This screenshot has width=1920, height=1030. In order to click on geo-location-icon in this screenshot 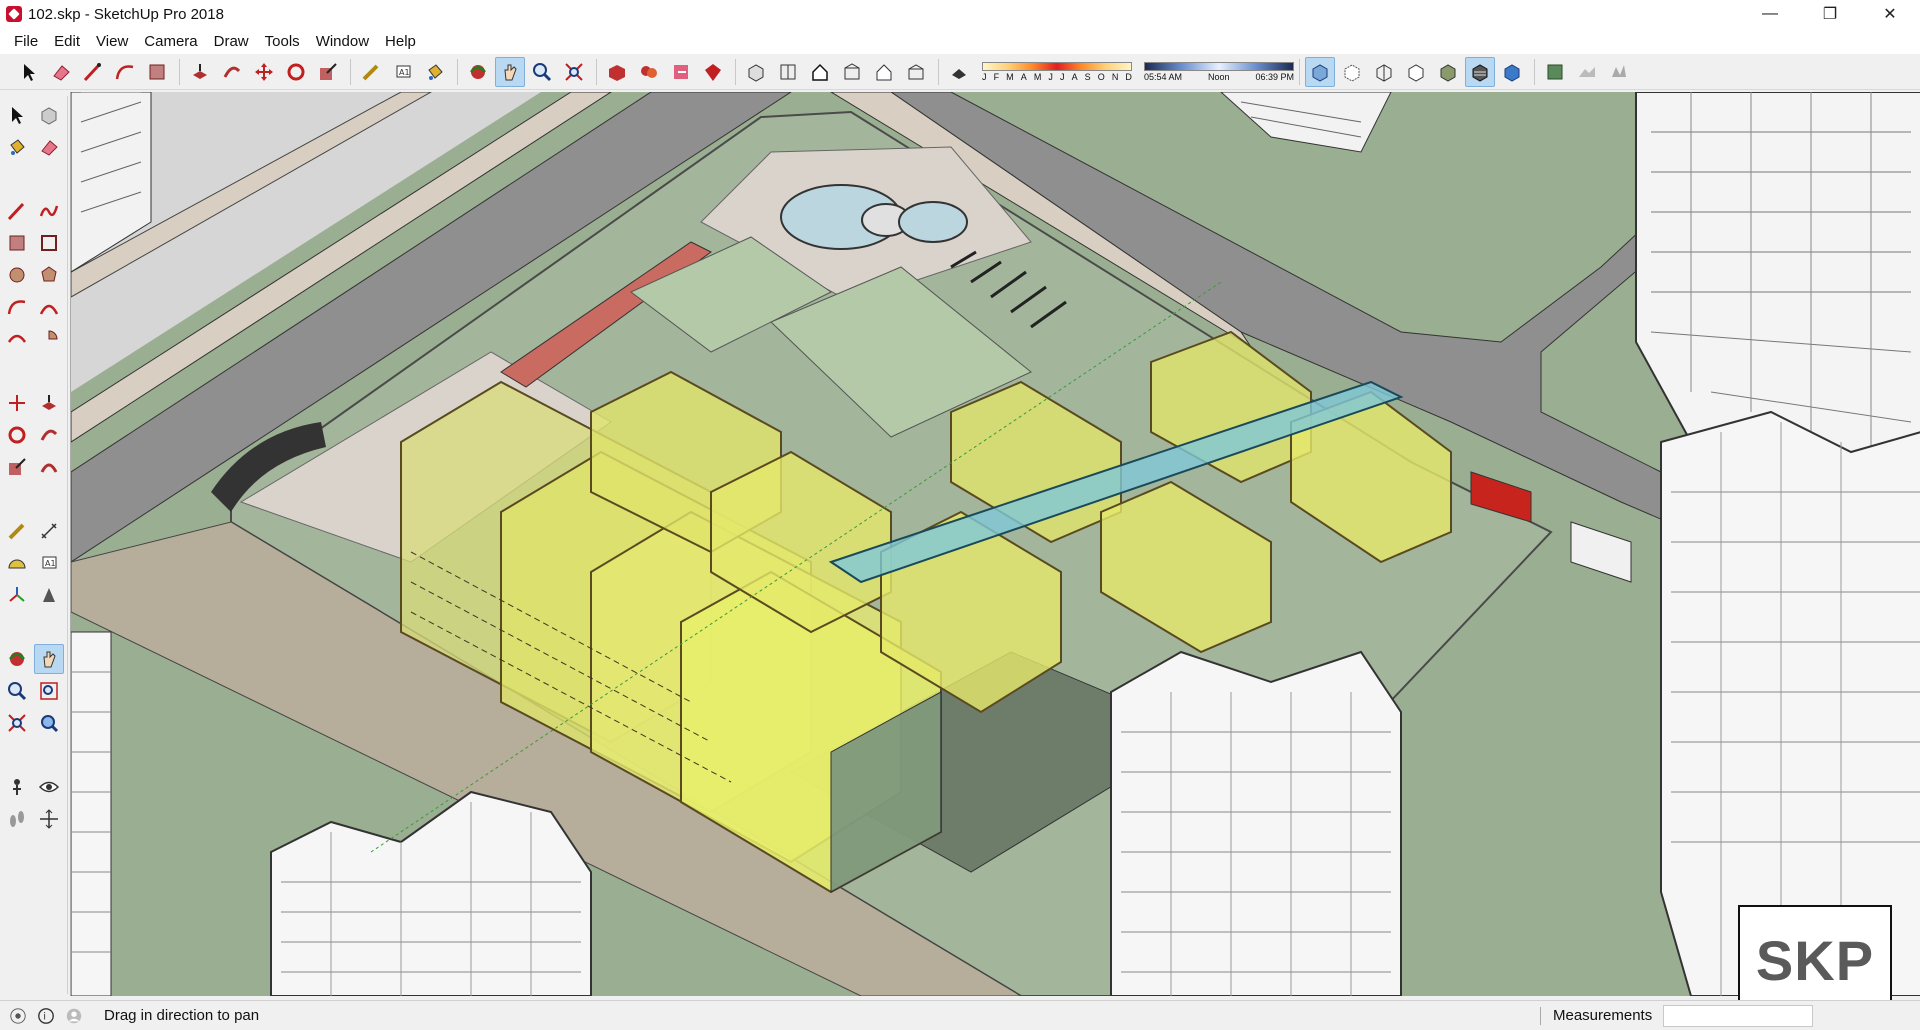, I will do `click(18, 1016)`.